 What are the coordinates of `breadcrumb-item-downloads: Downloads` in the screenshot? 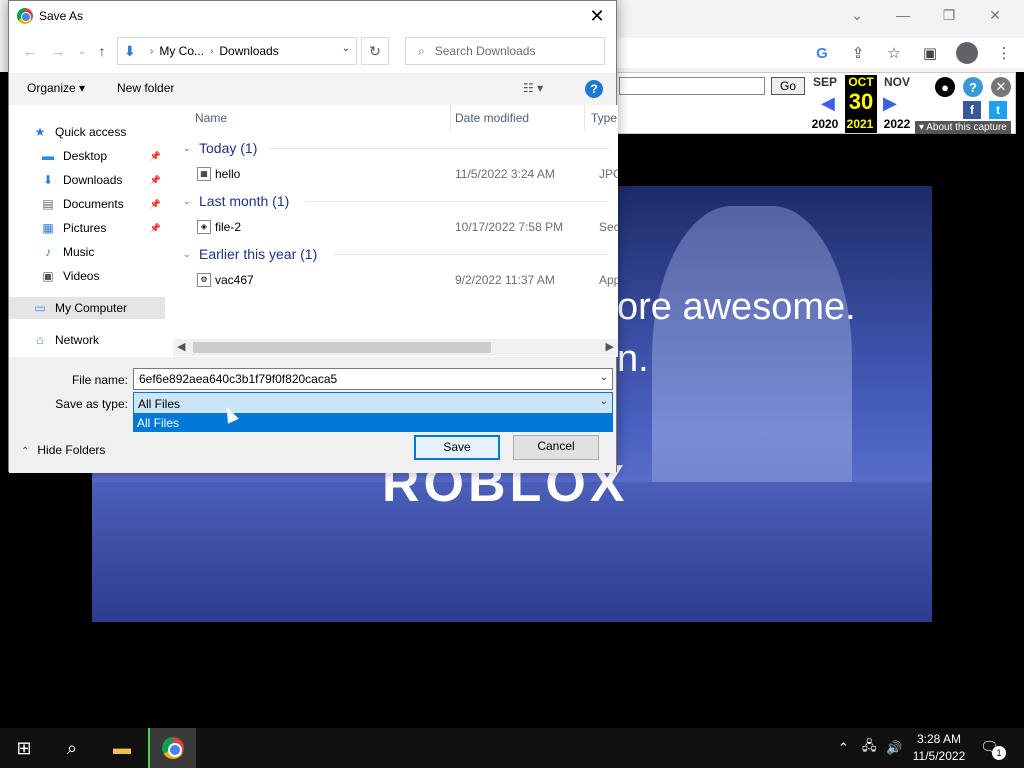 It's located at (248, 51).